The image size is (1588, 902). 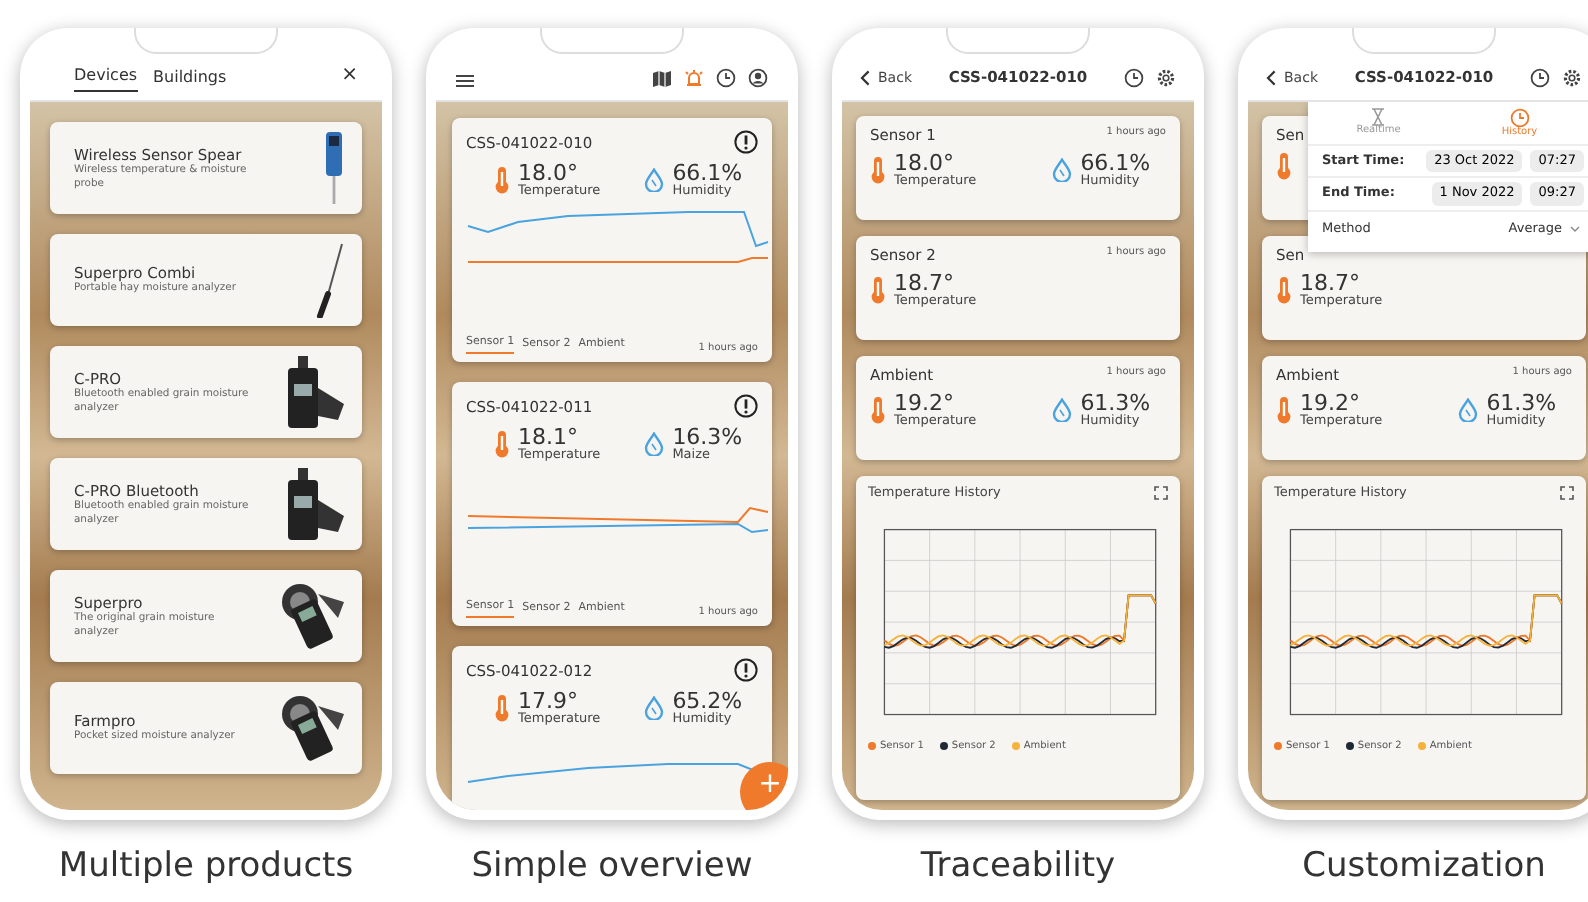 What do you see at coordinates (707, 701) in the screenshot?
I see `reading-value: 65.2%` at bounding box center [707, 701].